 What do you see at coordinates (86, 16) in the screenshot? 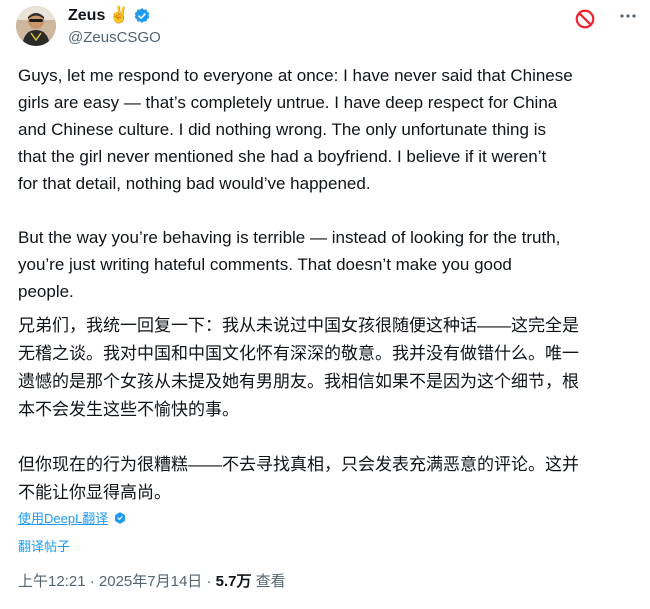
I see `author-name: Zeus` at bounding box center [86, 16].